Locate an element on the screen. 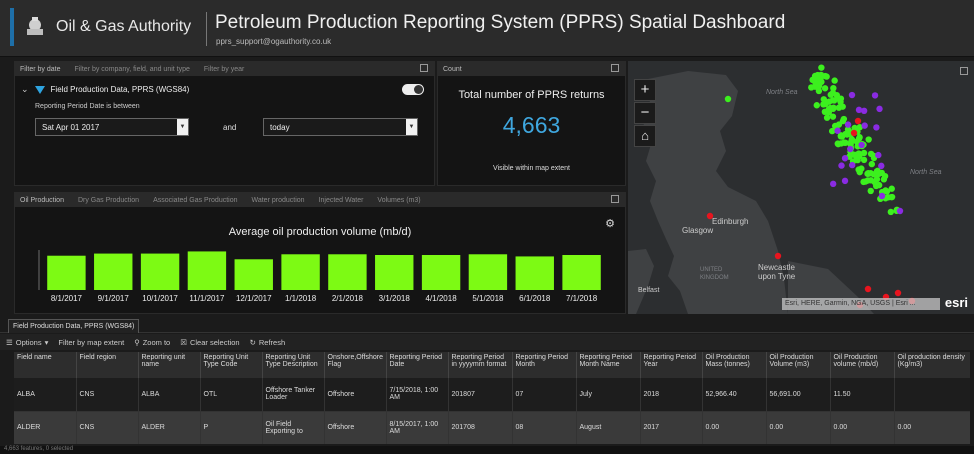 The height and width of the screenshot is (454, 974). column-header: Reporting Unit Type Code is located at coordinates (231, 365).